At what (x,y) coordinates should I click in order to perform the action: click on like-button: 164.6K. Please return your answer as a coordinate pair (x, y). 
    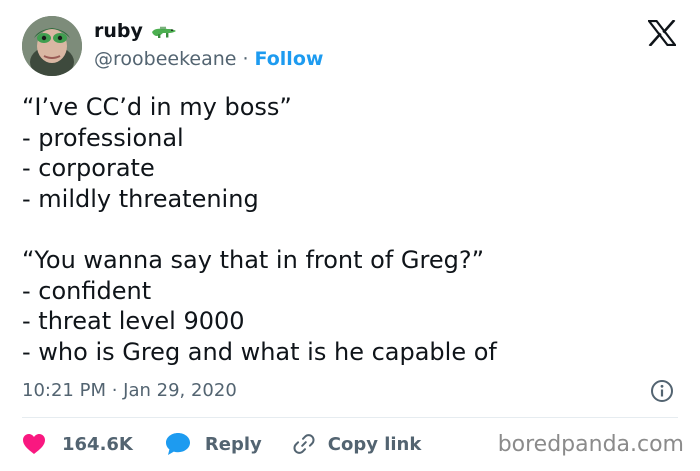
    Looking at the image, I should click on (77, 444).